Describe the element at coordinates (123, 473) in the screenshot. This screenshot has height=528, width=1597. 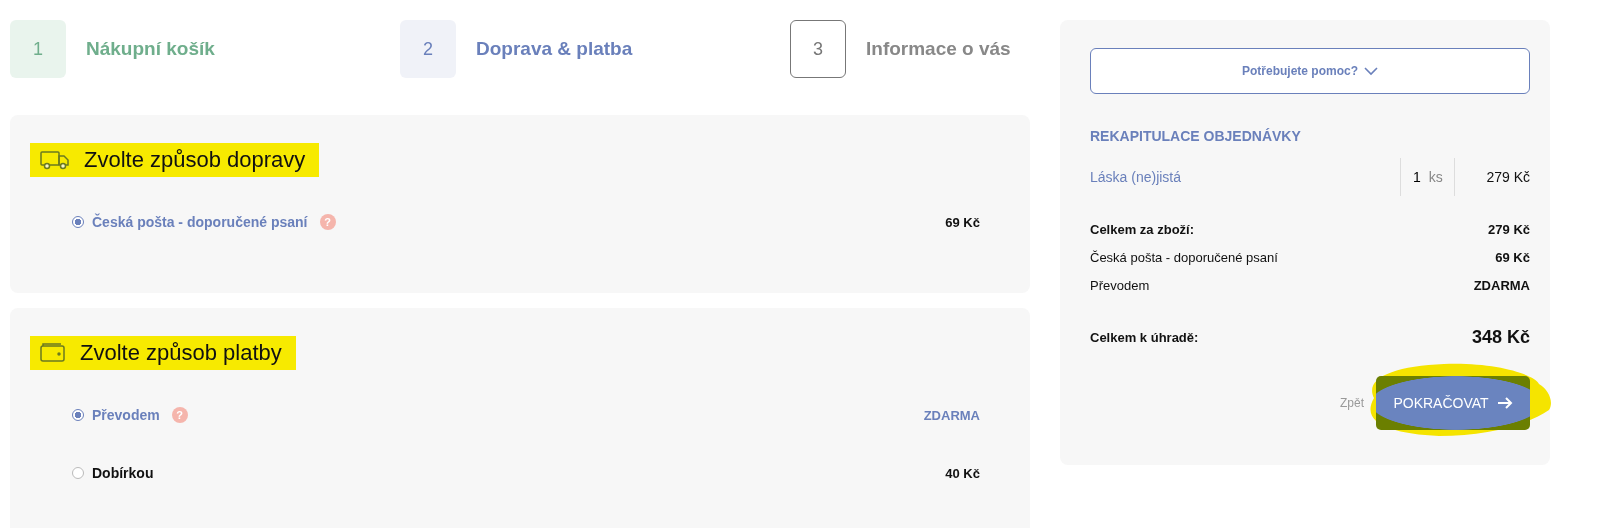
I see `option-label: Dobírkou` at that location.